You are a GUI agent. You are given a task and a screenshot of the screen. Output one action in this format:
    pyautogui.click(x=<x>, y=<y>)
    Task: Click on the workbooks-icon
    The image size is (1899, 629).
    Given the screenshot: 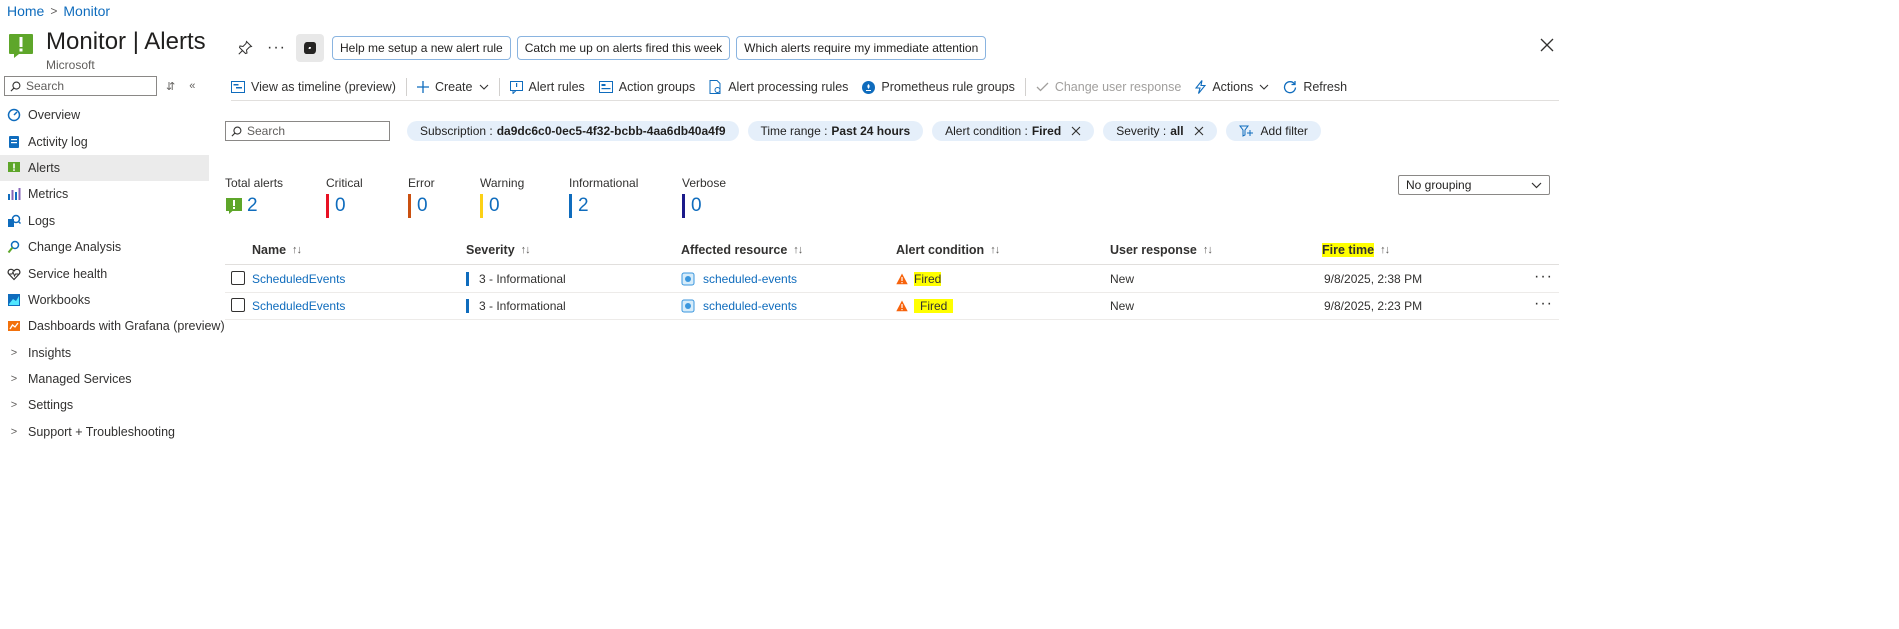 What is the action you would take?
    pyautogui.click(x=14, y=300)
    